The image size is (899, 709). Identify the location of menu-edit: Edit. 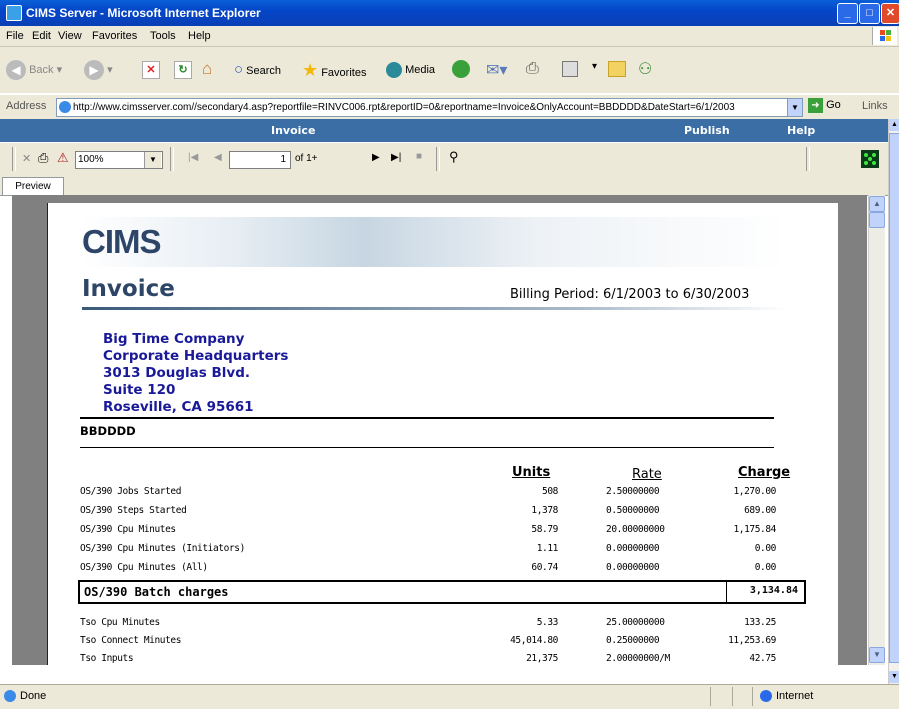
(41, 36).